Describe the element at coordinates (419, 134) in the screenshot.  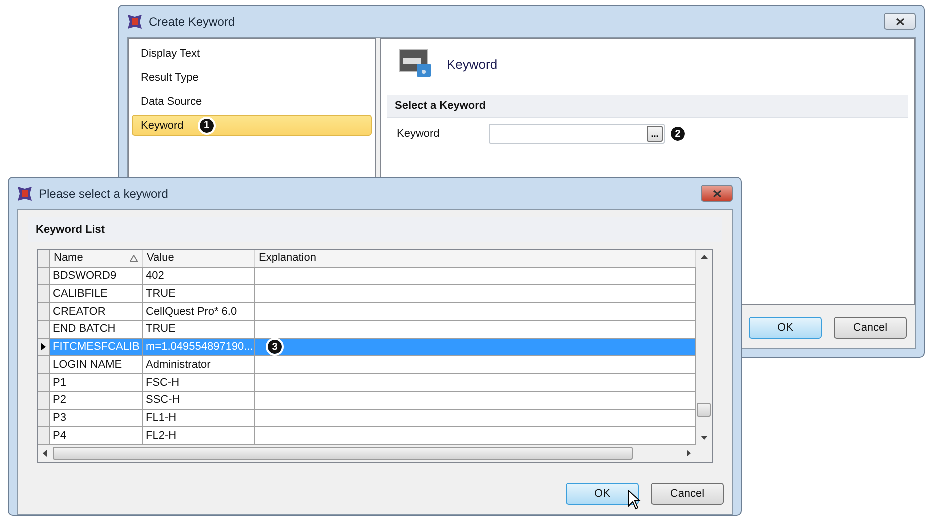
I see `field-label: Keyword` at that location.